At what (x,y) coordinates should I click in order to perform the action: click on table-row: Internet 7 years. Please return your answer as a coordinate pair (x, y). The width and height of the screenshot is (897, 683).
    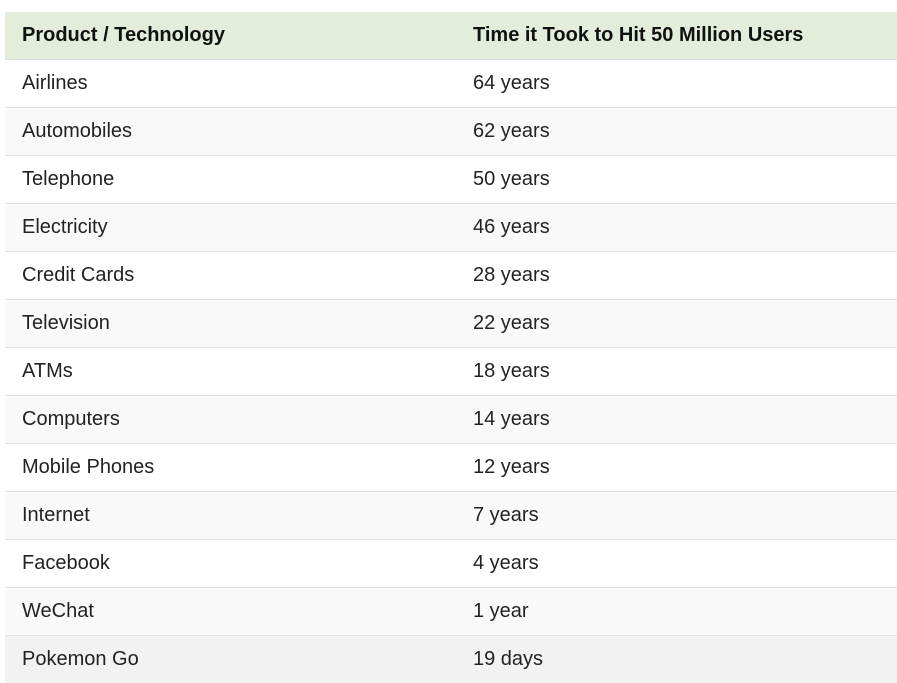
    Looking at the image, I should click on (451, 515).